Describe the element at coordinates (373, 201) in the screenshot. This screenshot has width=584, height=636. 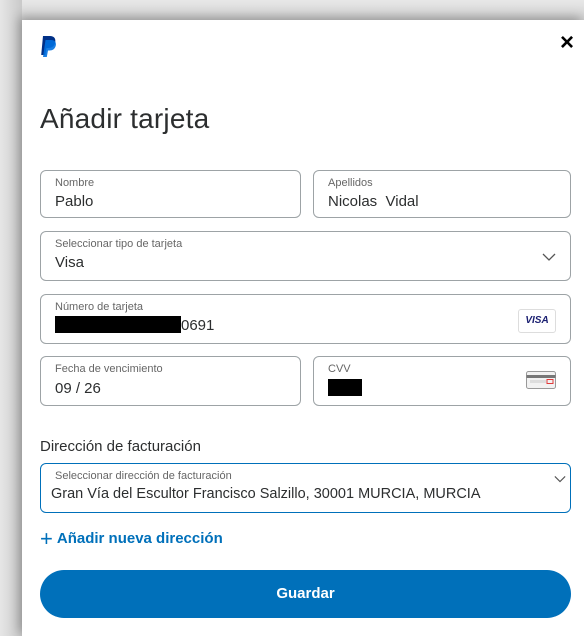
I see `last-name-value: Nicolas Vidal` at that location.